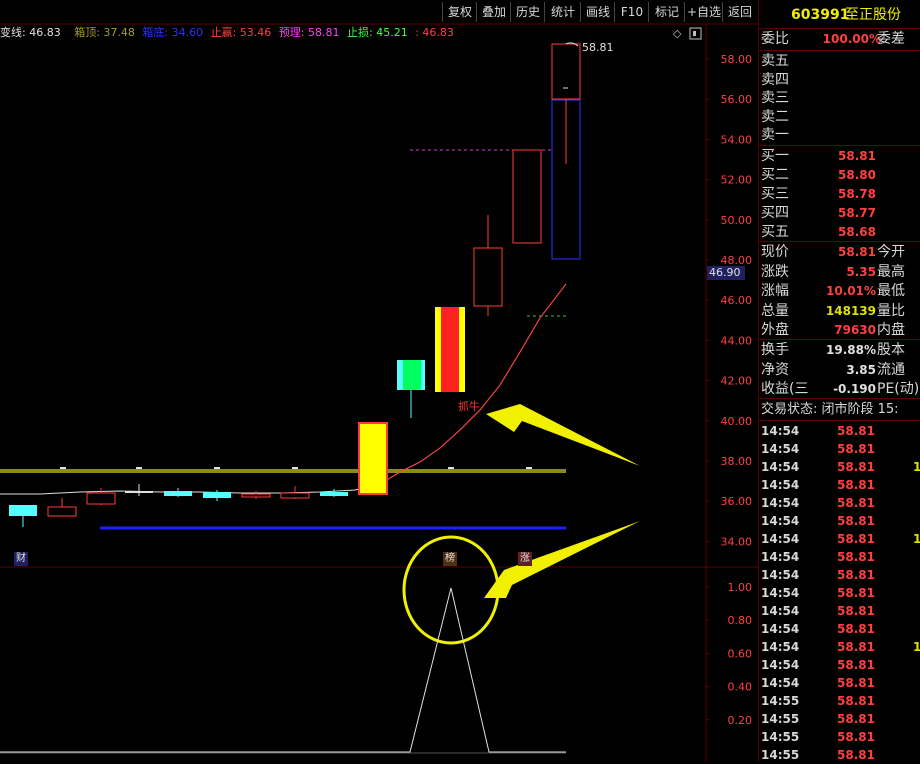 The width and height of the screenshot is (920, 764). What do you see at coordinates (854, 389) in the screenshot?
I see `stat-value: -0.190` at bounding box center [854, 389].